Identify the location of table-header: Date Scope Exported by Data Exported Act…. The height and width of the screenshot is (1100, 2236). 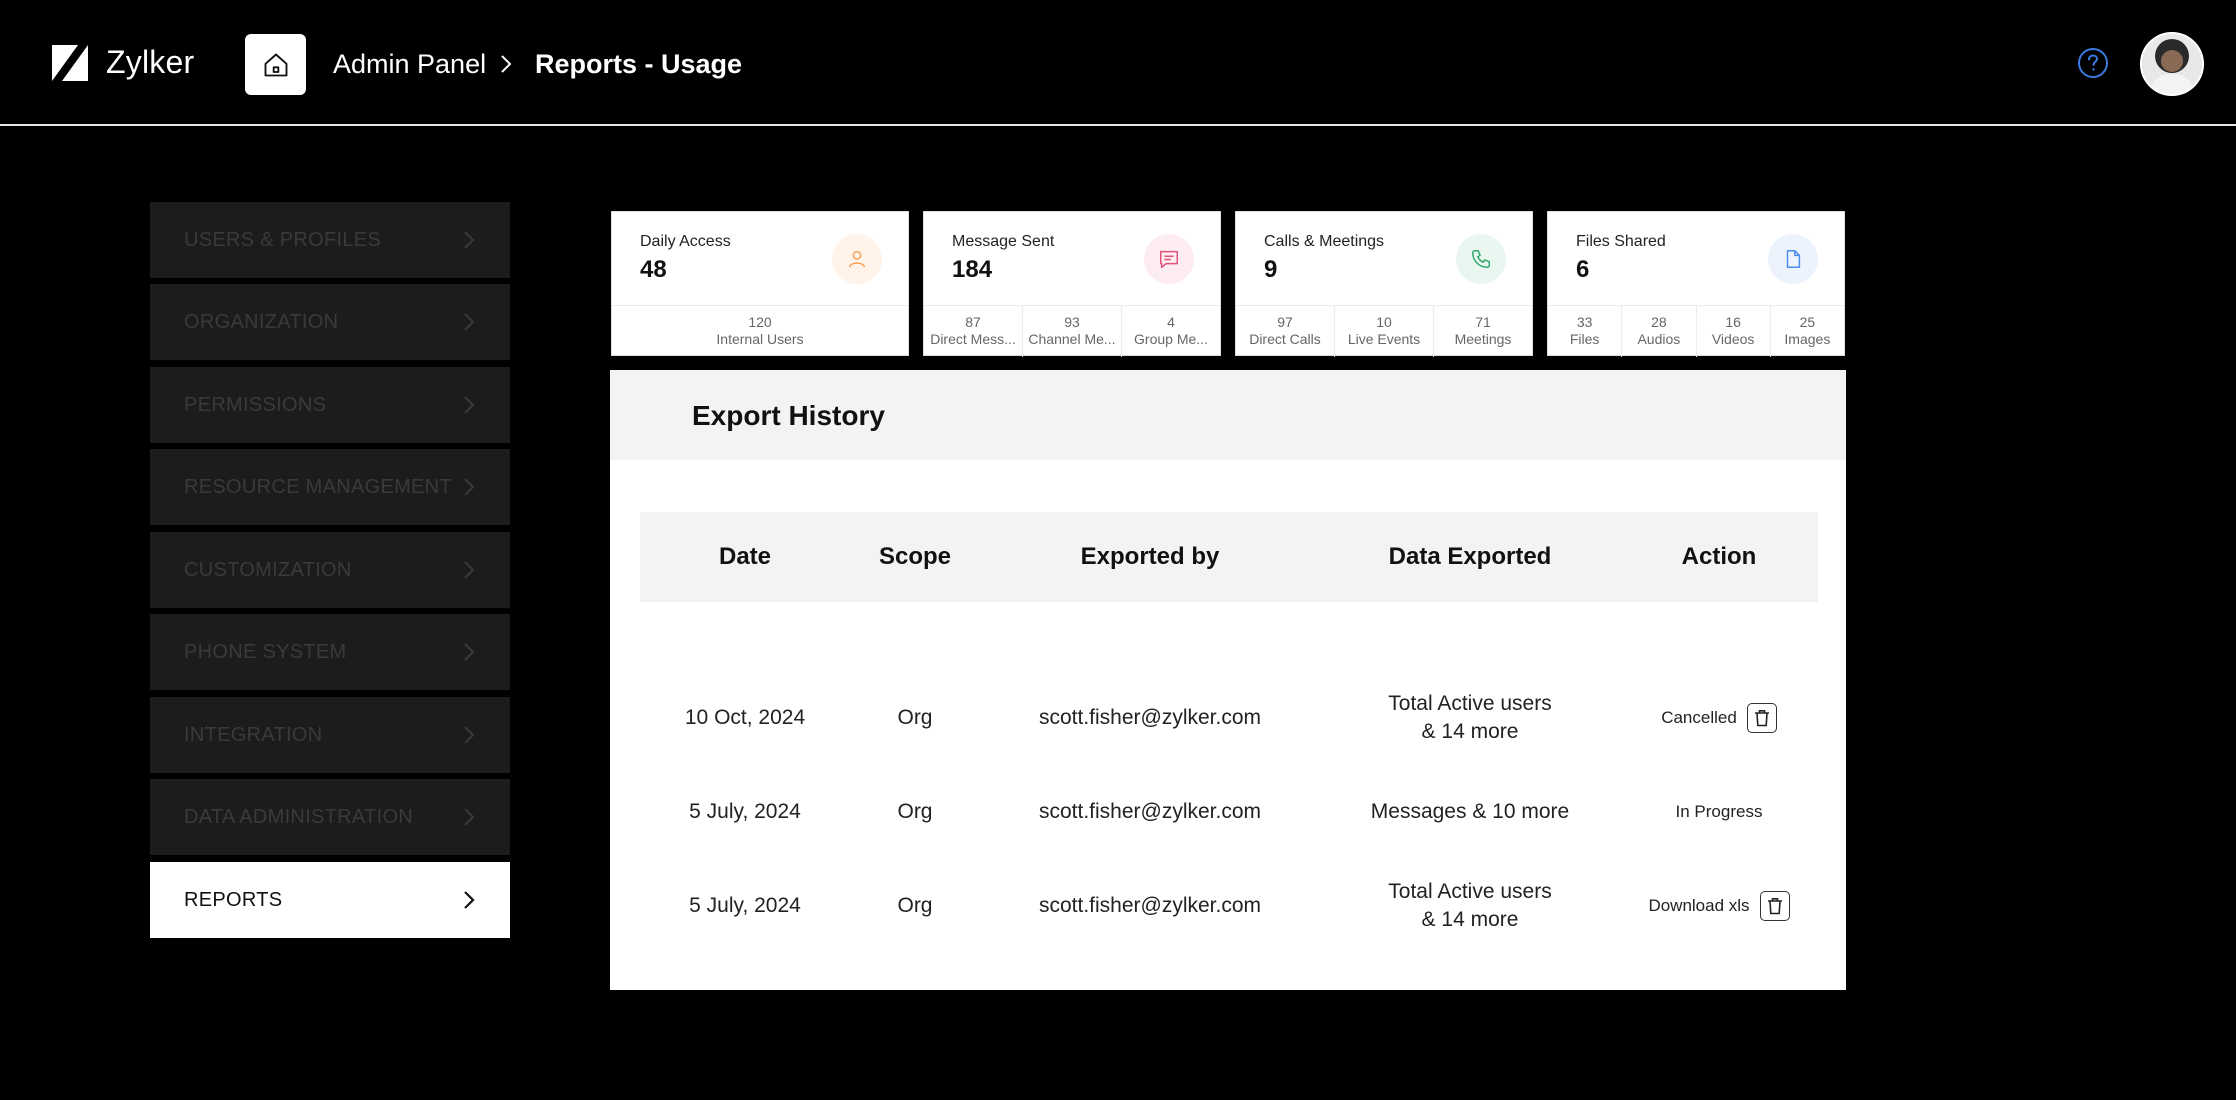
(1229, 557).